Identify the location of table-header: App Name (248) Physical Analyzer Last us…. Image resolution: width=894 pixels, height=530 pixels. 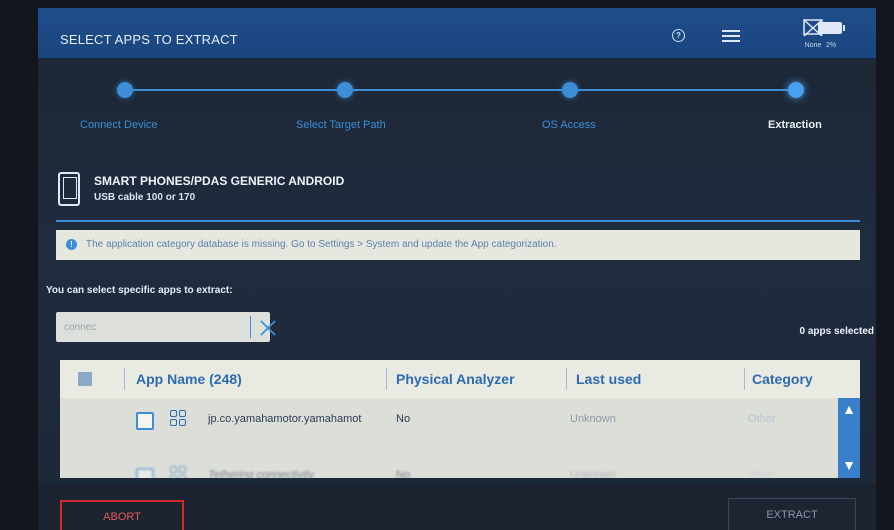
(460, 379).